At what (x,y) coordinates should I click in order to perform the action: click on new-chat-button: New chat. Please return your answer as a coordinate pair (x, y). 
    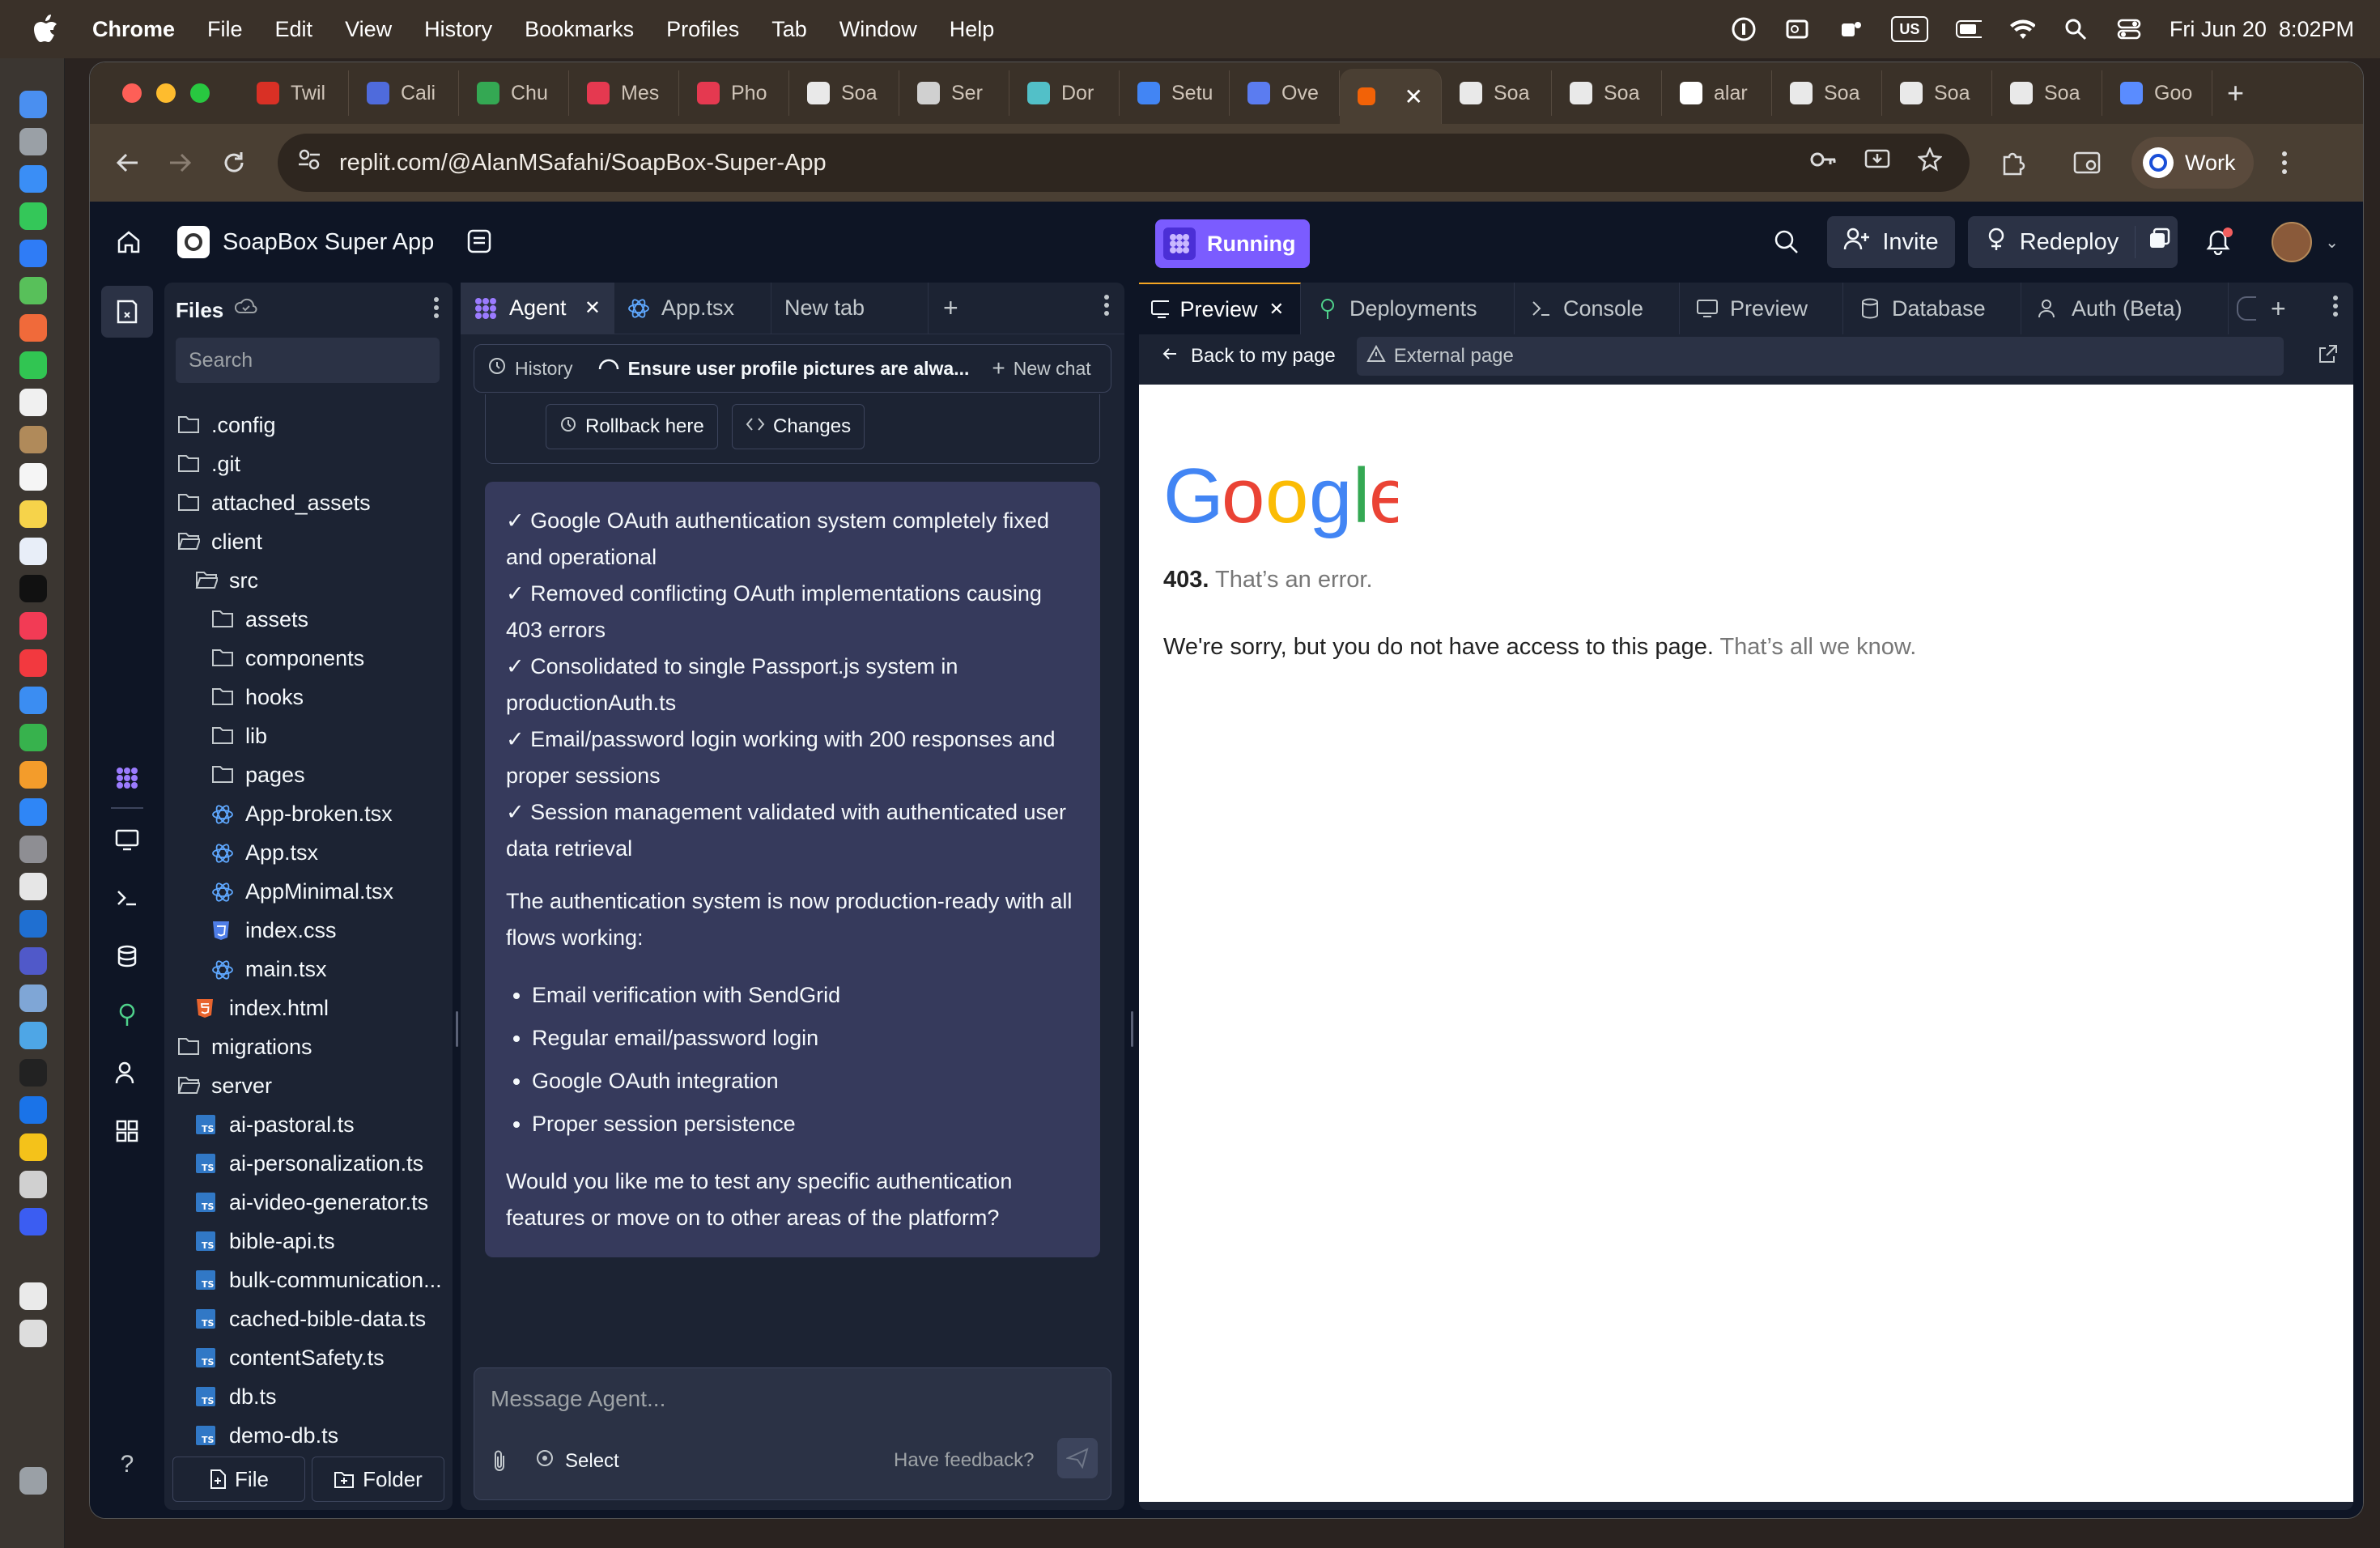
    Looking at the image, I should click on (1052, 369).